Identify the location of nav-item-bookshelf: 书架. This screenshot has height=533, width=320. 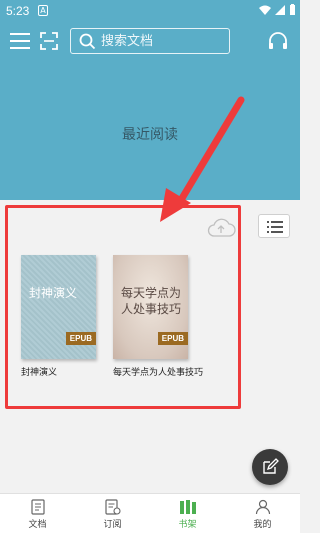
(187, 513).